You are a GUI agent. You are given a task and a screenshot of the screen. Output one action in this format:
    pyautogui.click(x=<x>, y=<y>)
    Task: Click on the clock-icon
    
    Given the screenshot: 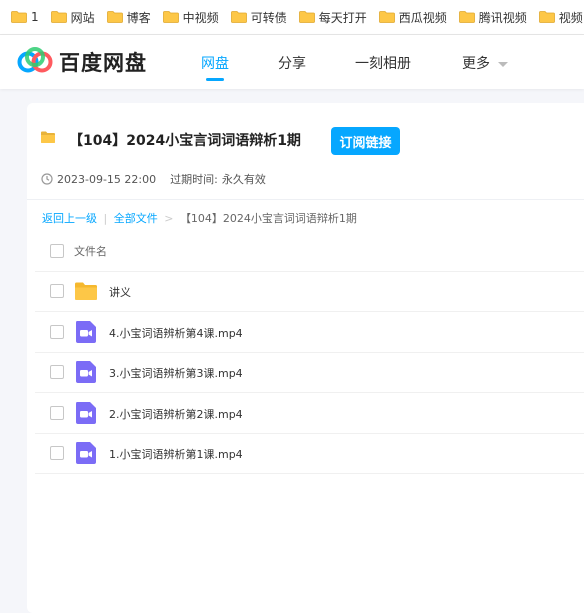 What is the action you would take?
    pyautogui.click(x=47, y=179)
    